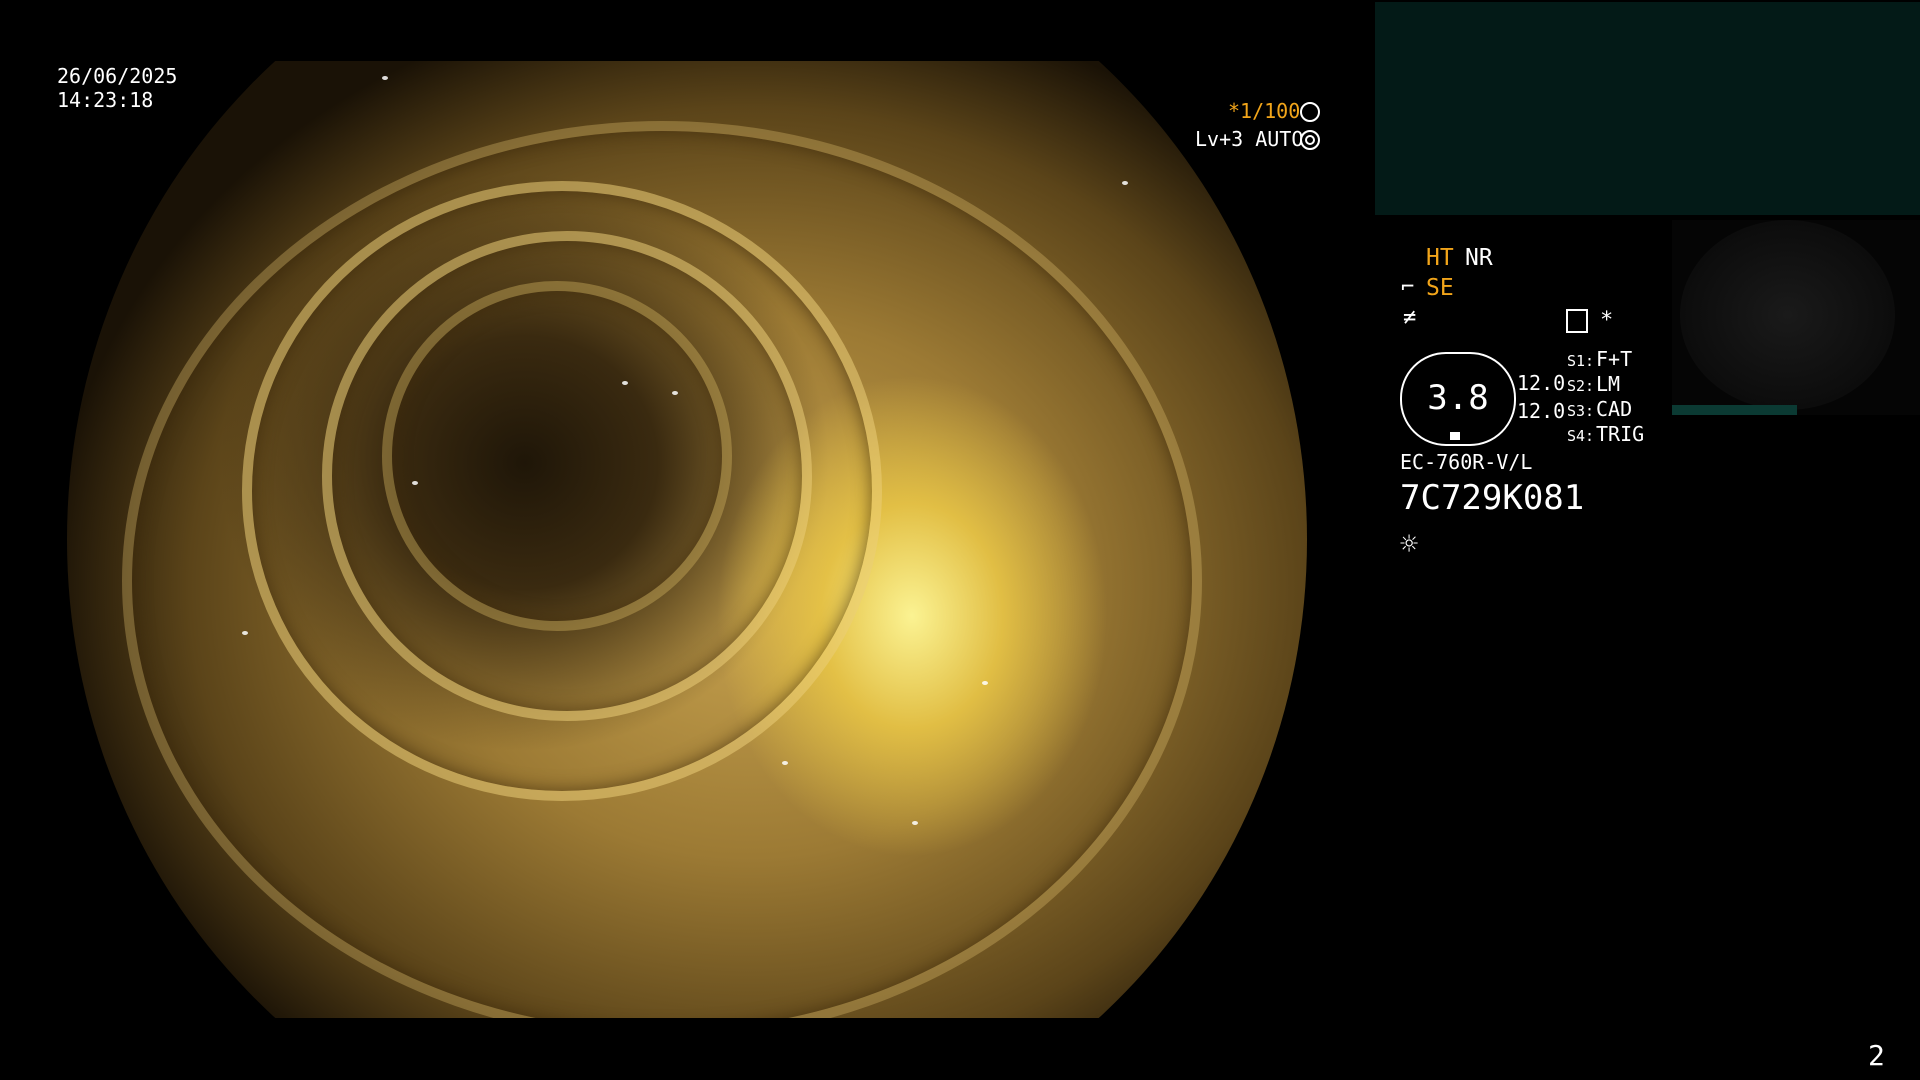  Describe the element at coordinates (1541, 411) in the screenshot. I see `dial-side-bottom: 12.0` at that location.